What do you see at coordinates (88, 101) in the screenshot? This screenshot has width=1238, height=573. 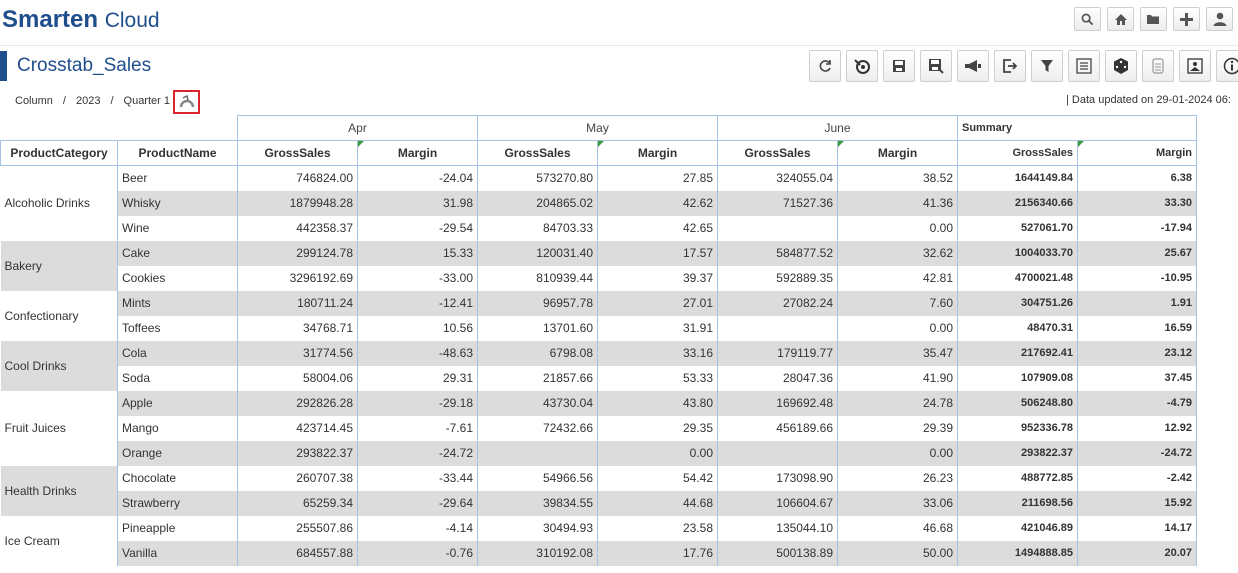 I see `breadcrumb-year: 2023` at bounding box center [88, 101].